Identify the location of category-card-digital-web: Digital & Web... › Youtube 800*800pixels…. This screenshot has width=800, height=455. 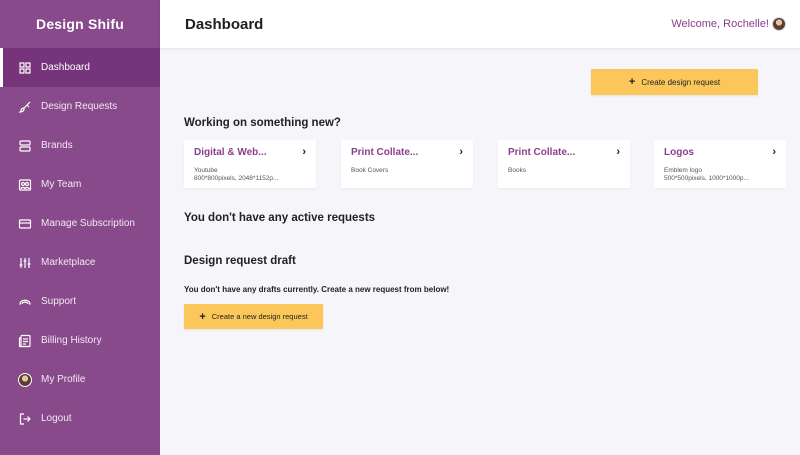
(250, 164).